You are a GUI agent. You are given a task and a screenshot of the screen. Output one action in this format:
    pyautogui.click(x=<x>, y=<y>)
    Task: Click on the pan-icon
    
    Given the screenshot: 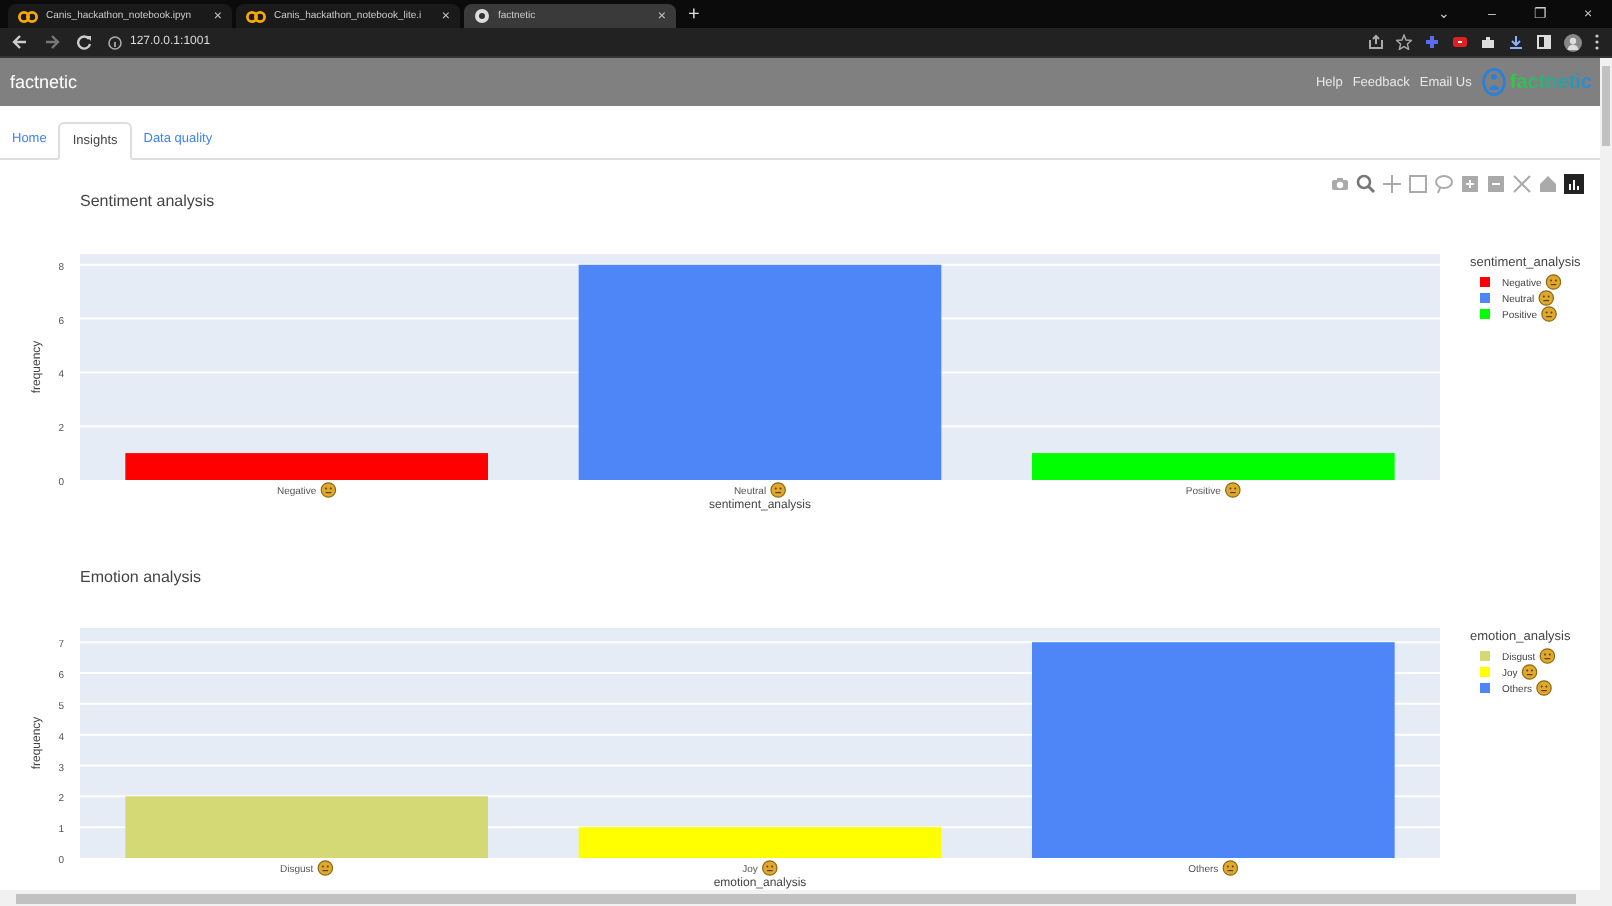 What is the action you would take?
    pyautogui.click(x=1392, y=184)
    